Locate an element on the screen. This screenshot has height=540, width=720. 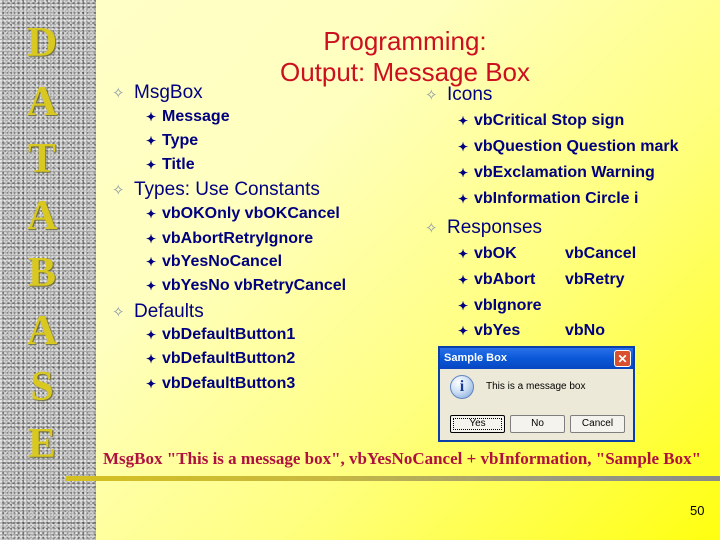
list-item: ✦ vbYes vbNo is located at coordinates (531, 330).